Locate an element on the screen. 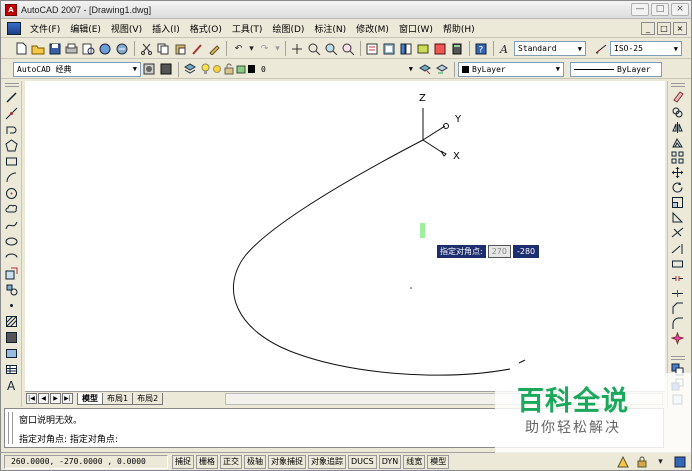 The image size is (692, 471). workspace-settings-icon is located at coordinates (149, 69).